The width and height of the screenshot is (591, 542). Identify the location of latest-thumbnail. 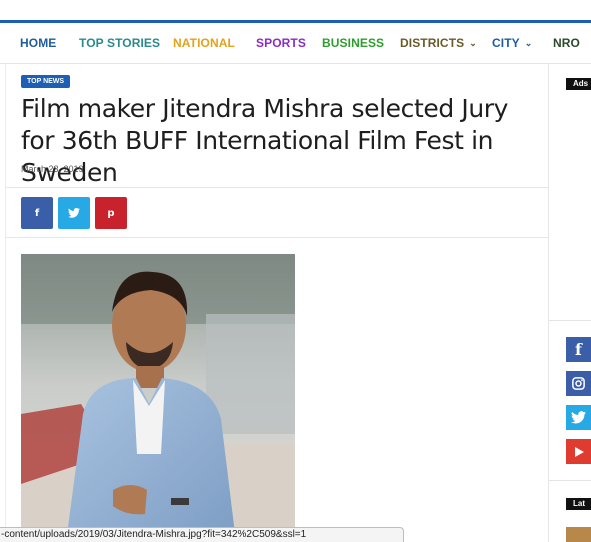
(578, 534).